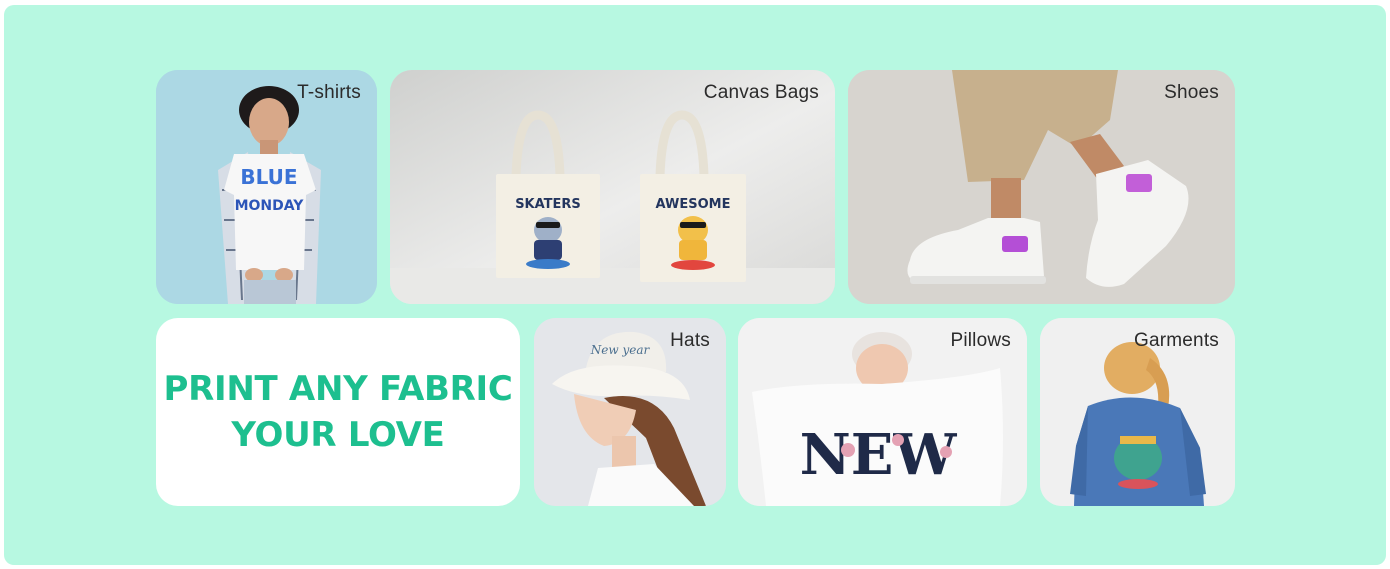  Describe the element at coordinates (882, 412) in the screenshot. I see `tile-pillows: NEW Pillows` at that location.